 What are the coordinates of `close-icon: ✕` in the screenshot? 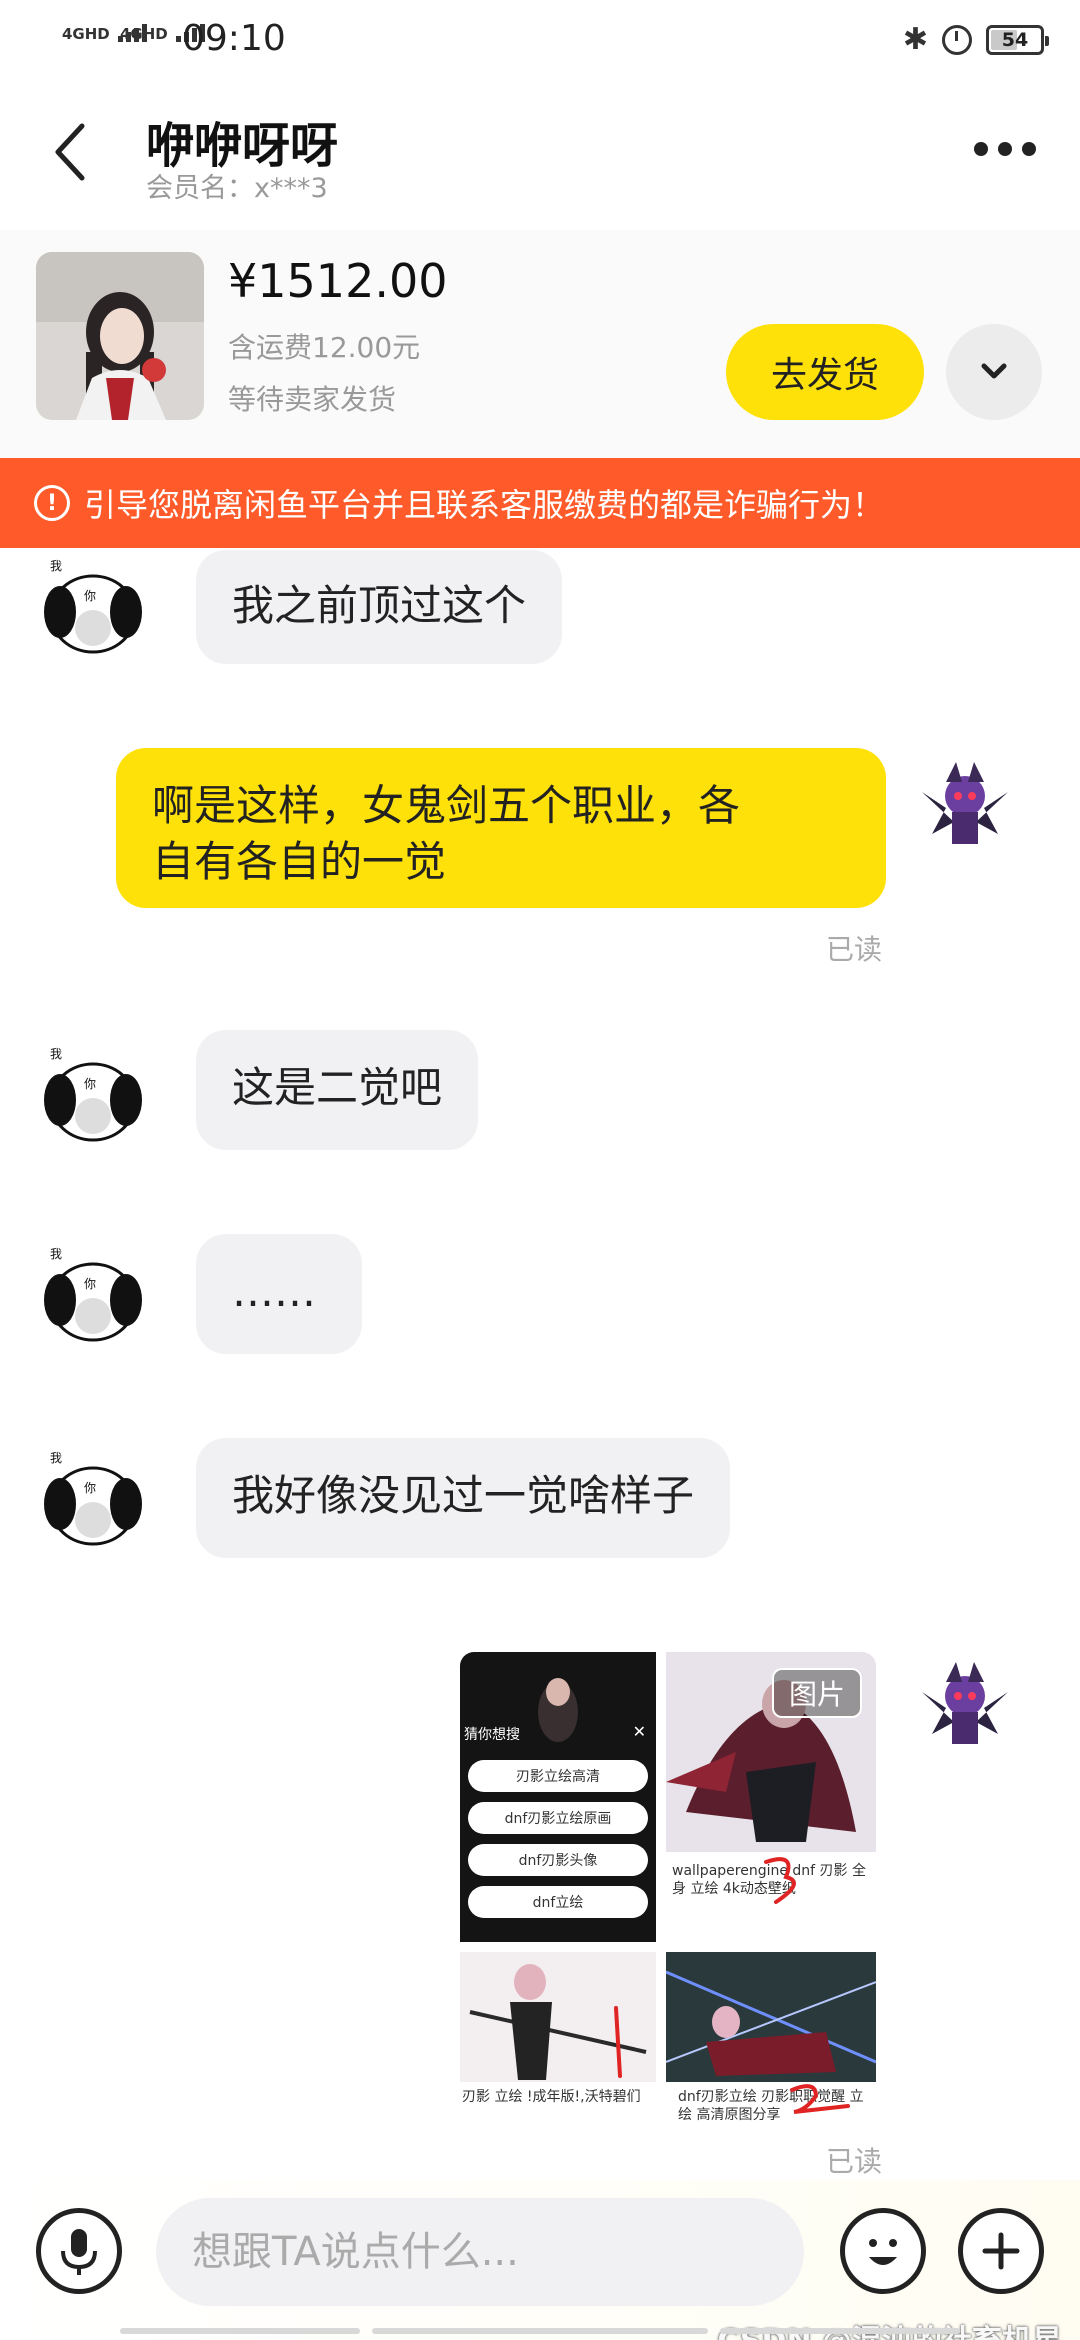 It's located at (639, 1731).